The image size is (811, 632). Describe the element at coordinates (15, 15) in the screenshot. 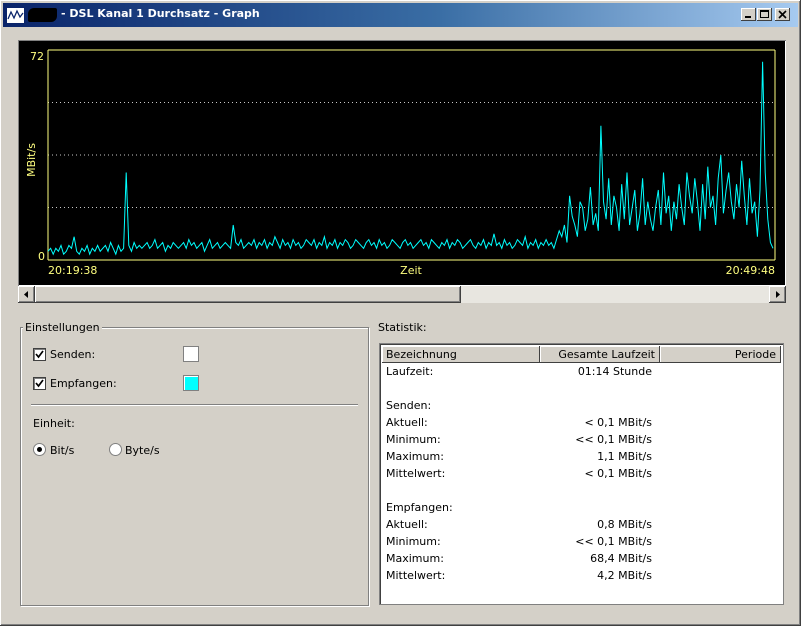

I see `app-graph-icon` at that location.